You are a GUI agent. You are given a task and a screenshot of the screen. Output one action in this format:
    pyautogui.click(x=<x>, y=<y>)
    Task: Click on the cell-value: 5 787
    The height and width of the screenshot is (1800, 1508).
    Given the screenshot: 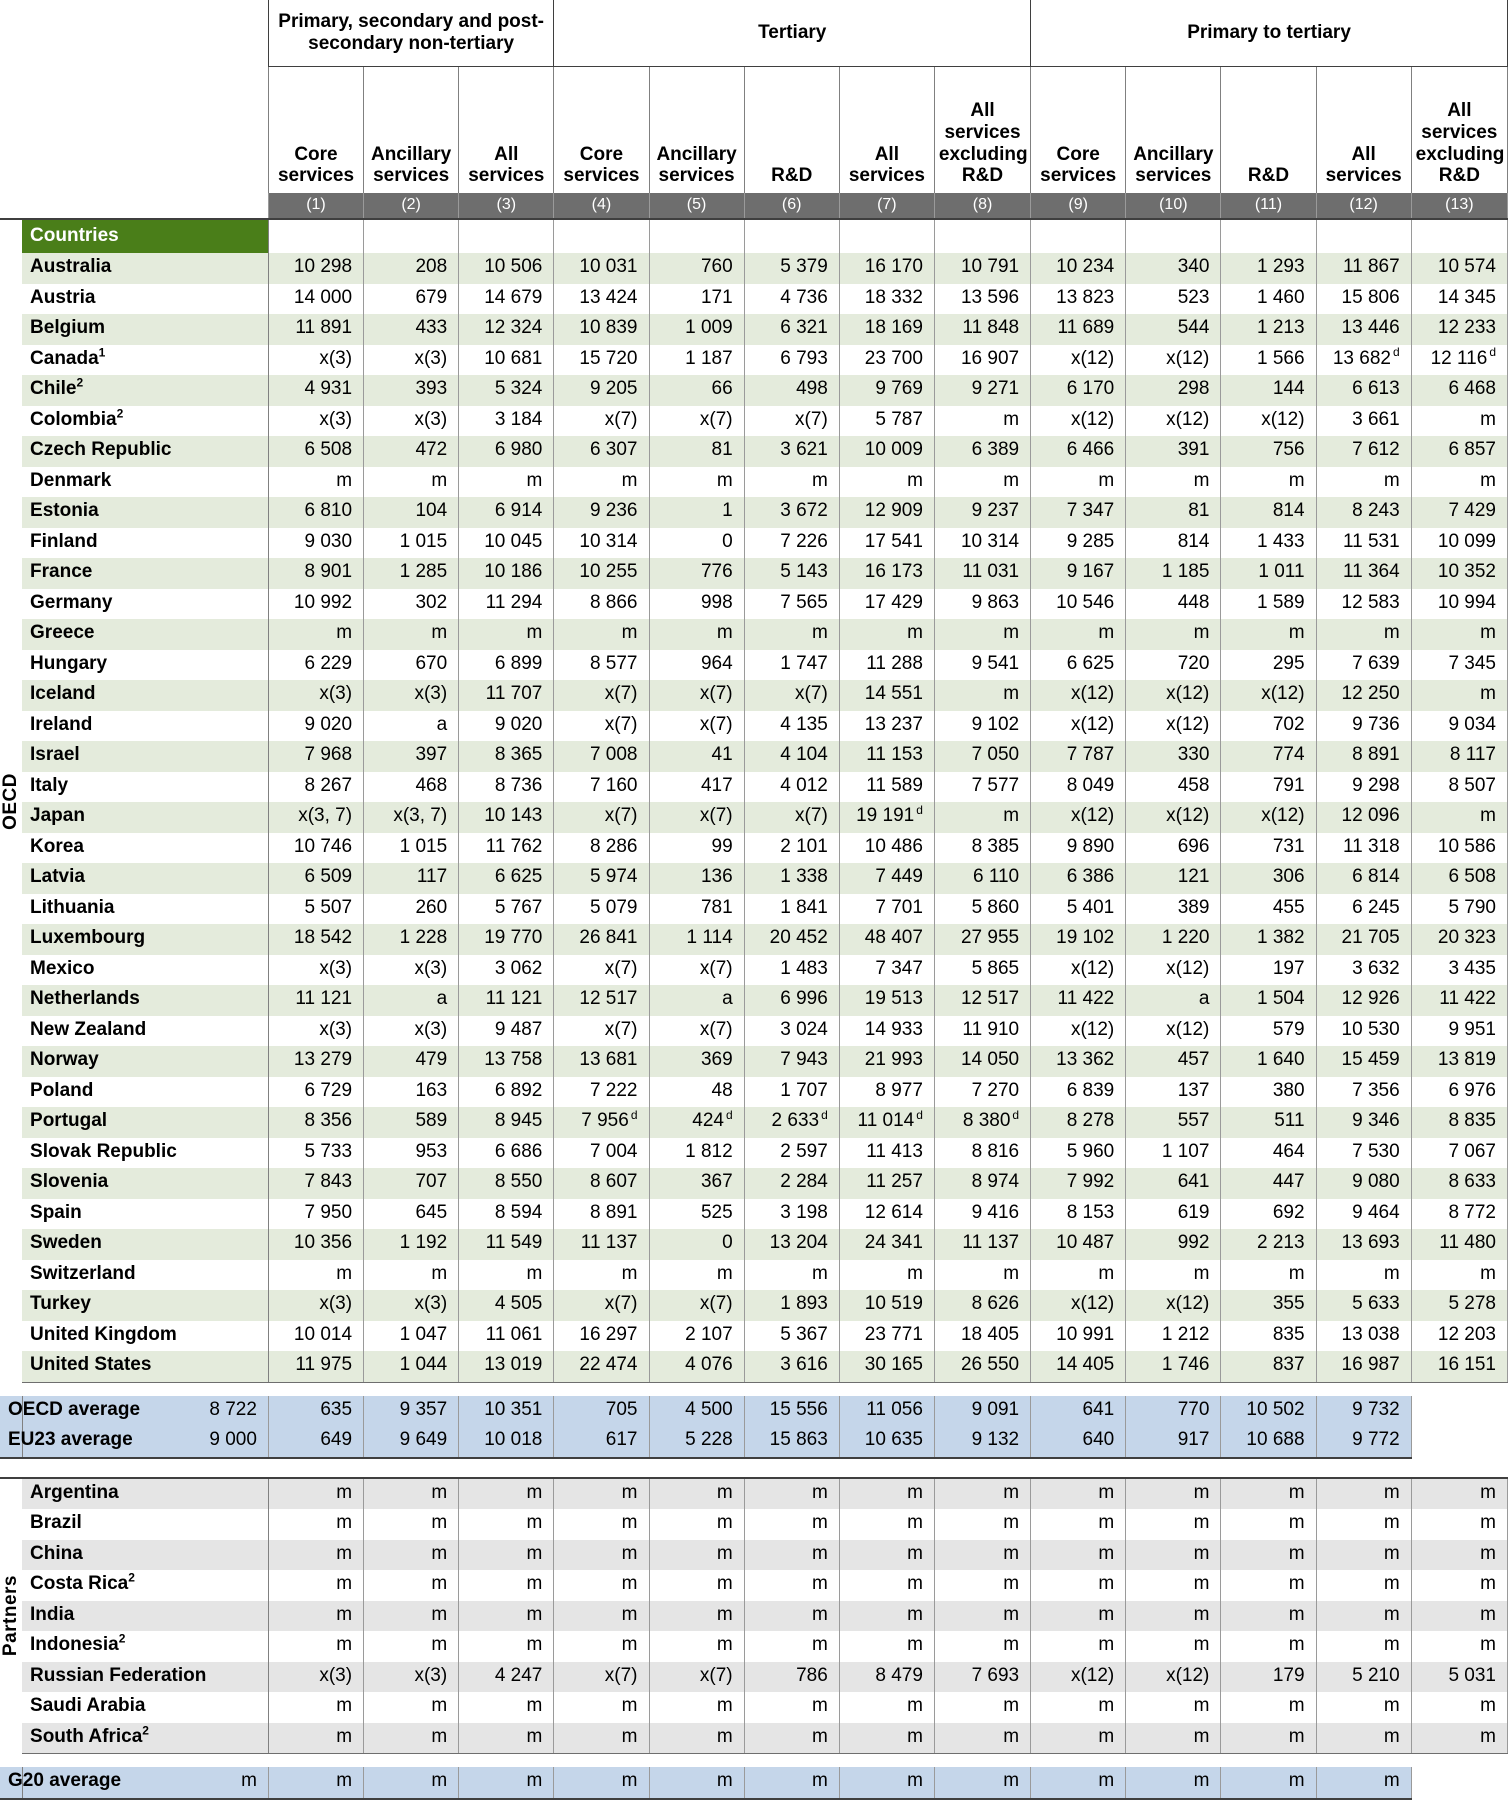 What is the action you would take?
    pyautogui.click(x=899, y=419)
    